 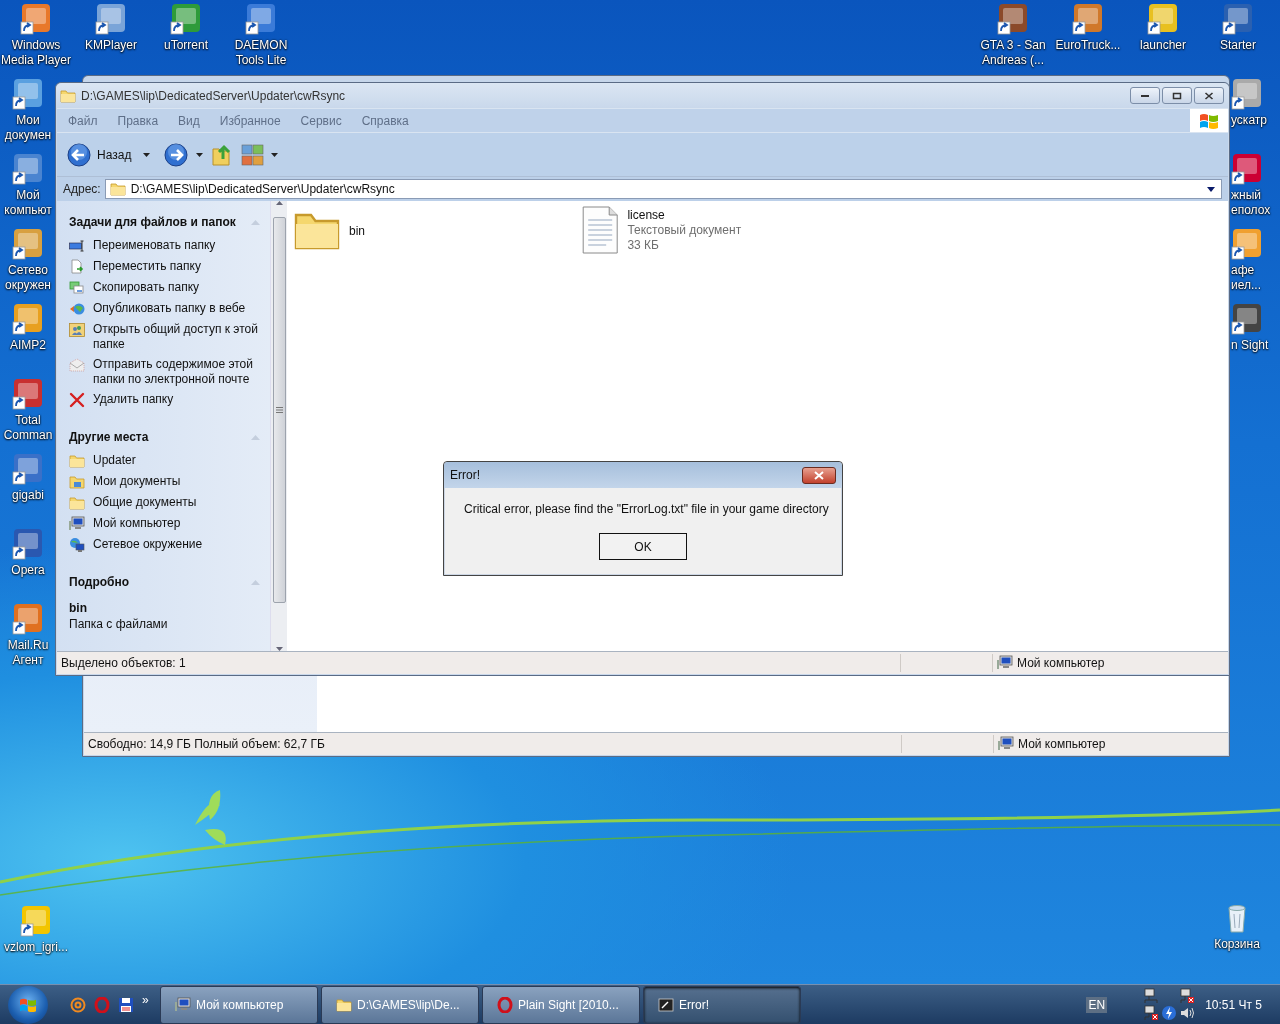 I want to click on icon-label: n Sight, so click(x=1250, y=345).